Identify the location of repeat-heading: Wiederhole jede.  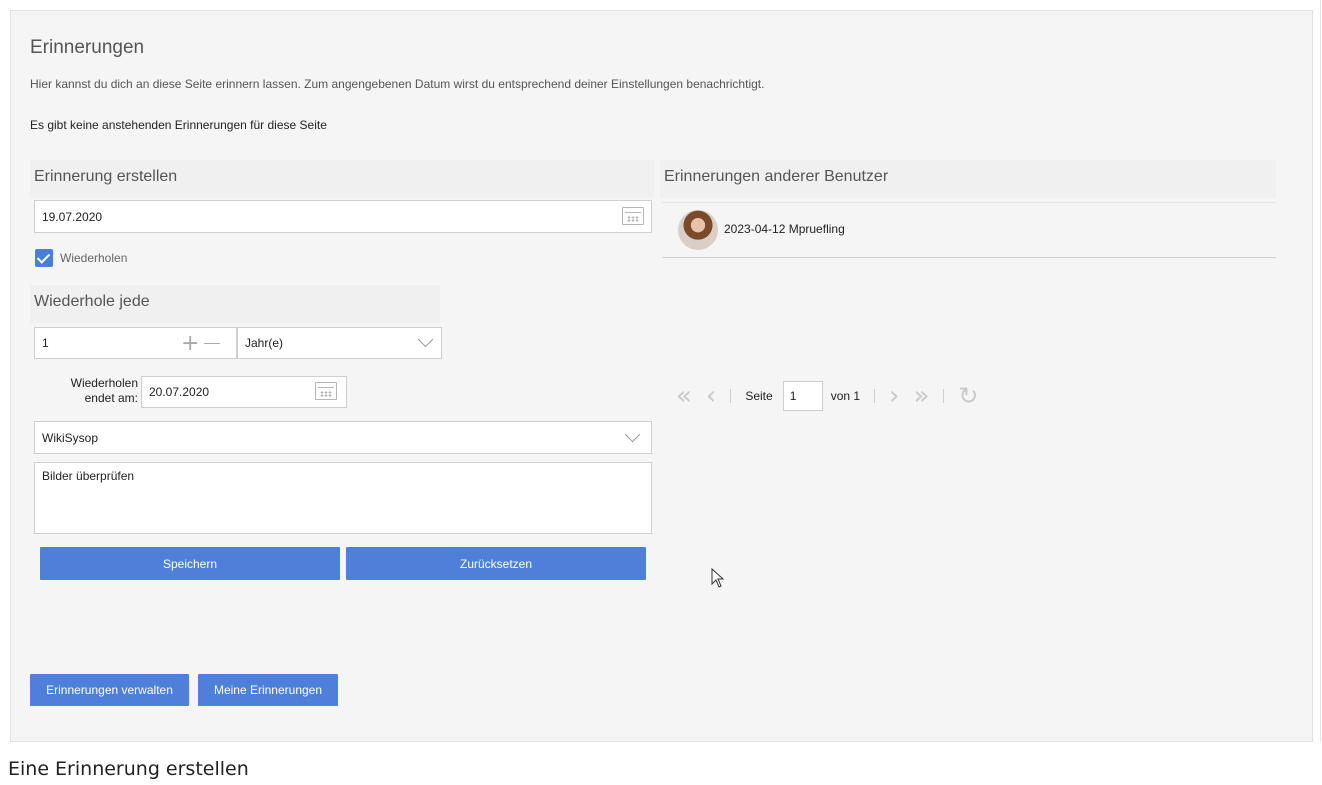
(235, 304).